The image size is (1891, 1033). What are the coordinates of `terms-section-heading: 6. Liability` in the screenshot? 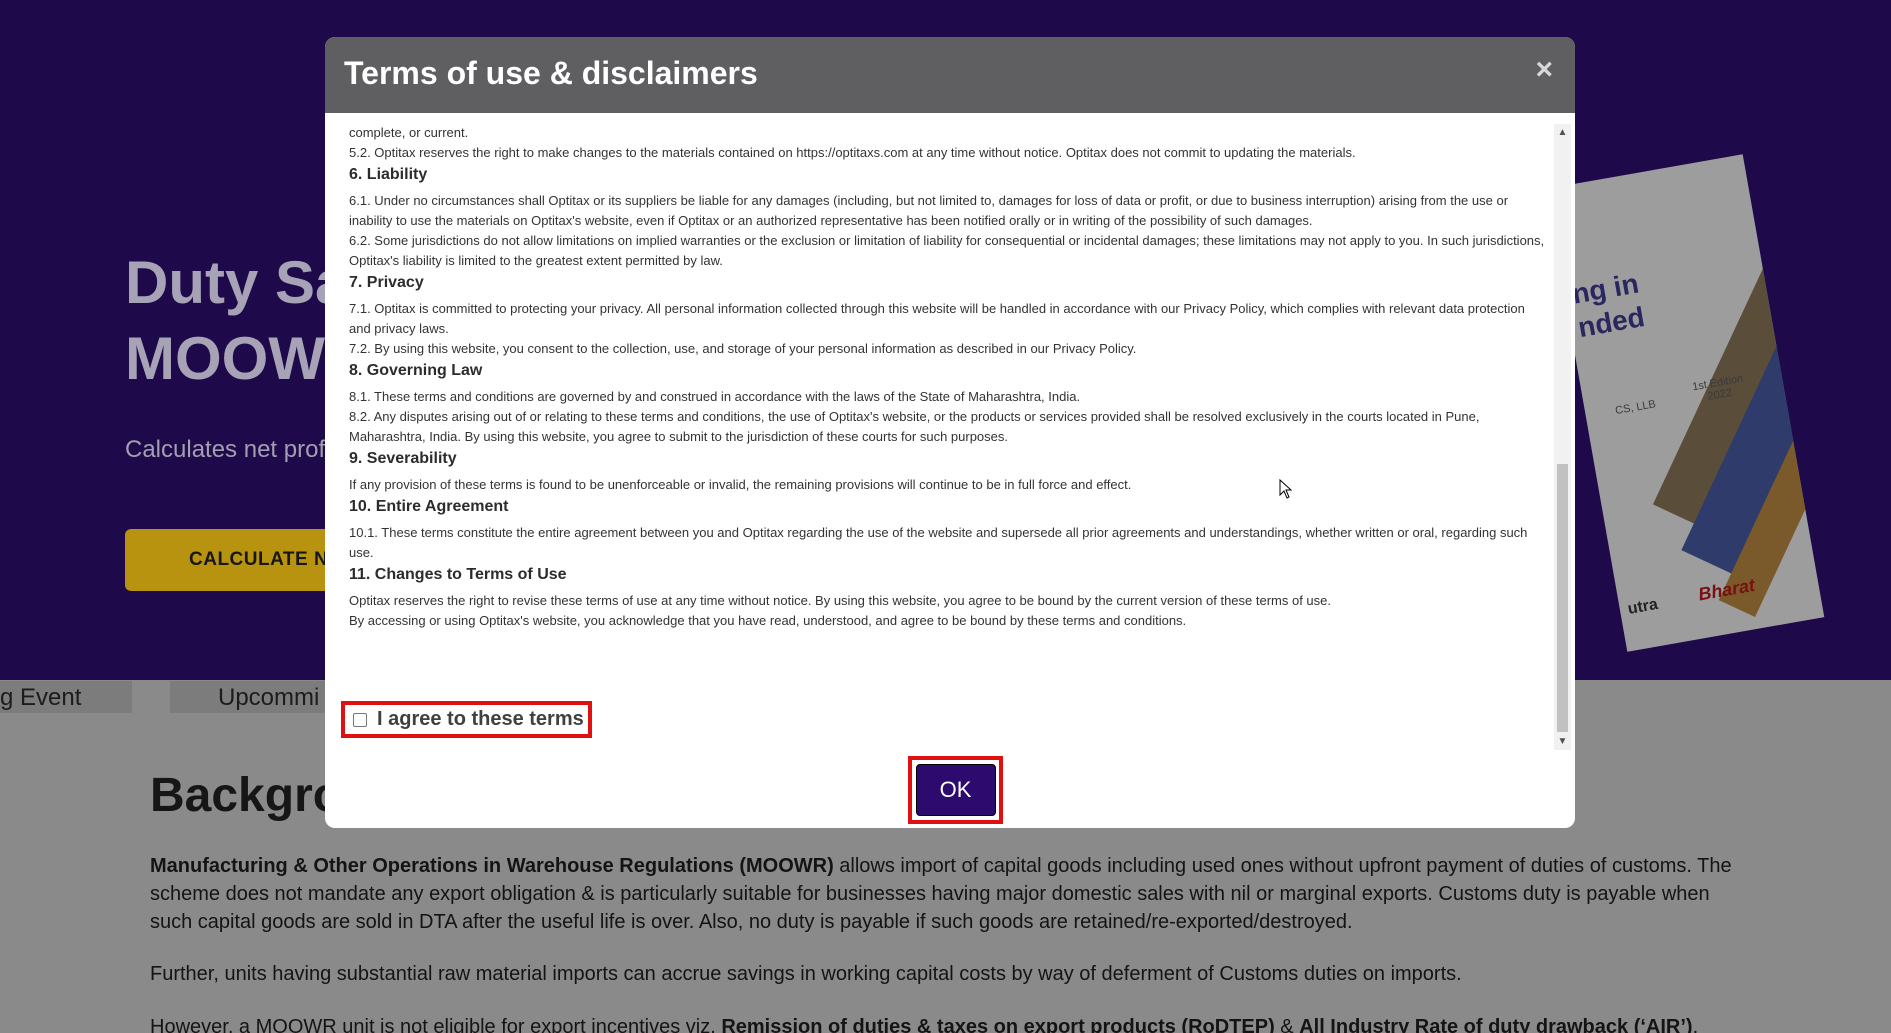 It's located at (388, 174).